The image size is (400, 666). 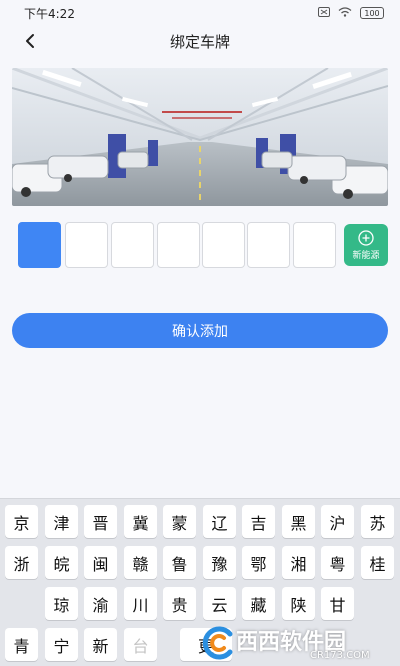 I want to click on new-energy-button: 新能源, so click(x=366, y=245).